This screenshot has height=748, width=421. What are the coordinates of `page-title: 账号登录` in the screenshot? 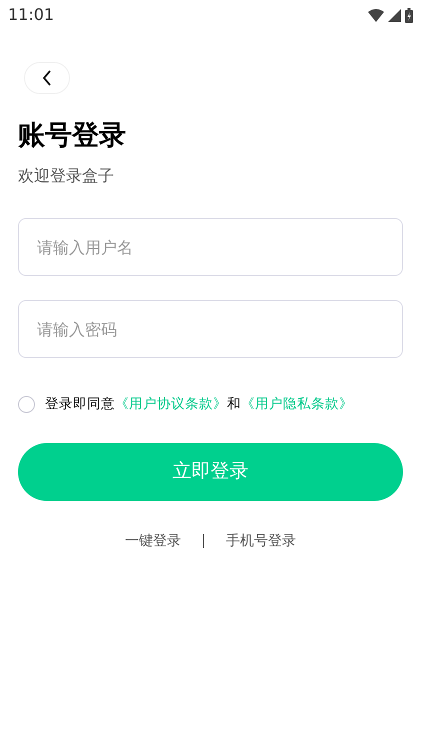 It's located at (72, 136).